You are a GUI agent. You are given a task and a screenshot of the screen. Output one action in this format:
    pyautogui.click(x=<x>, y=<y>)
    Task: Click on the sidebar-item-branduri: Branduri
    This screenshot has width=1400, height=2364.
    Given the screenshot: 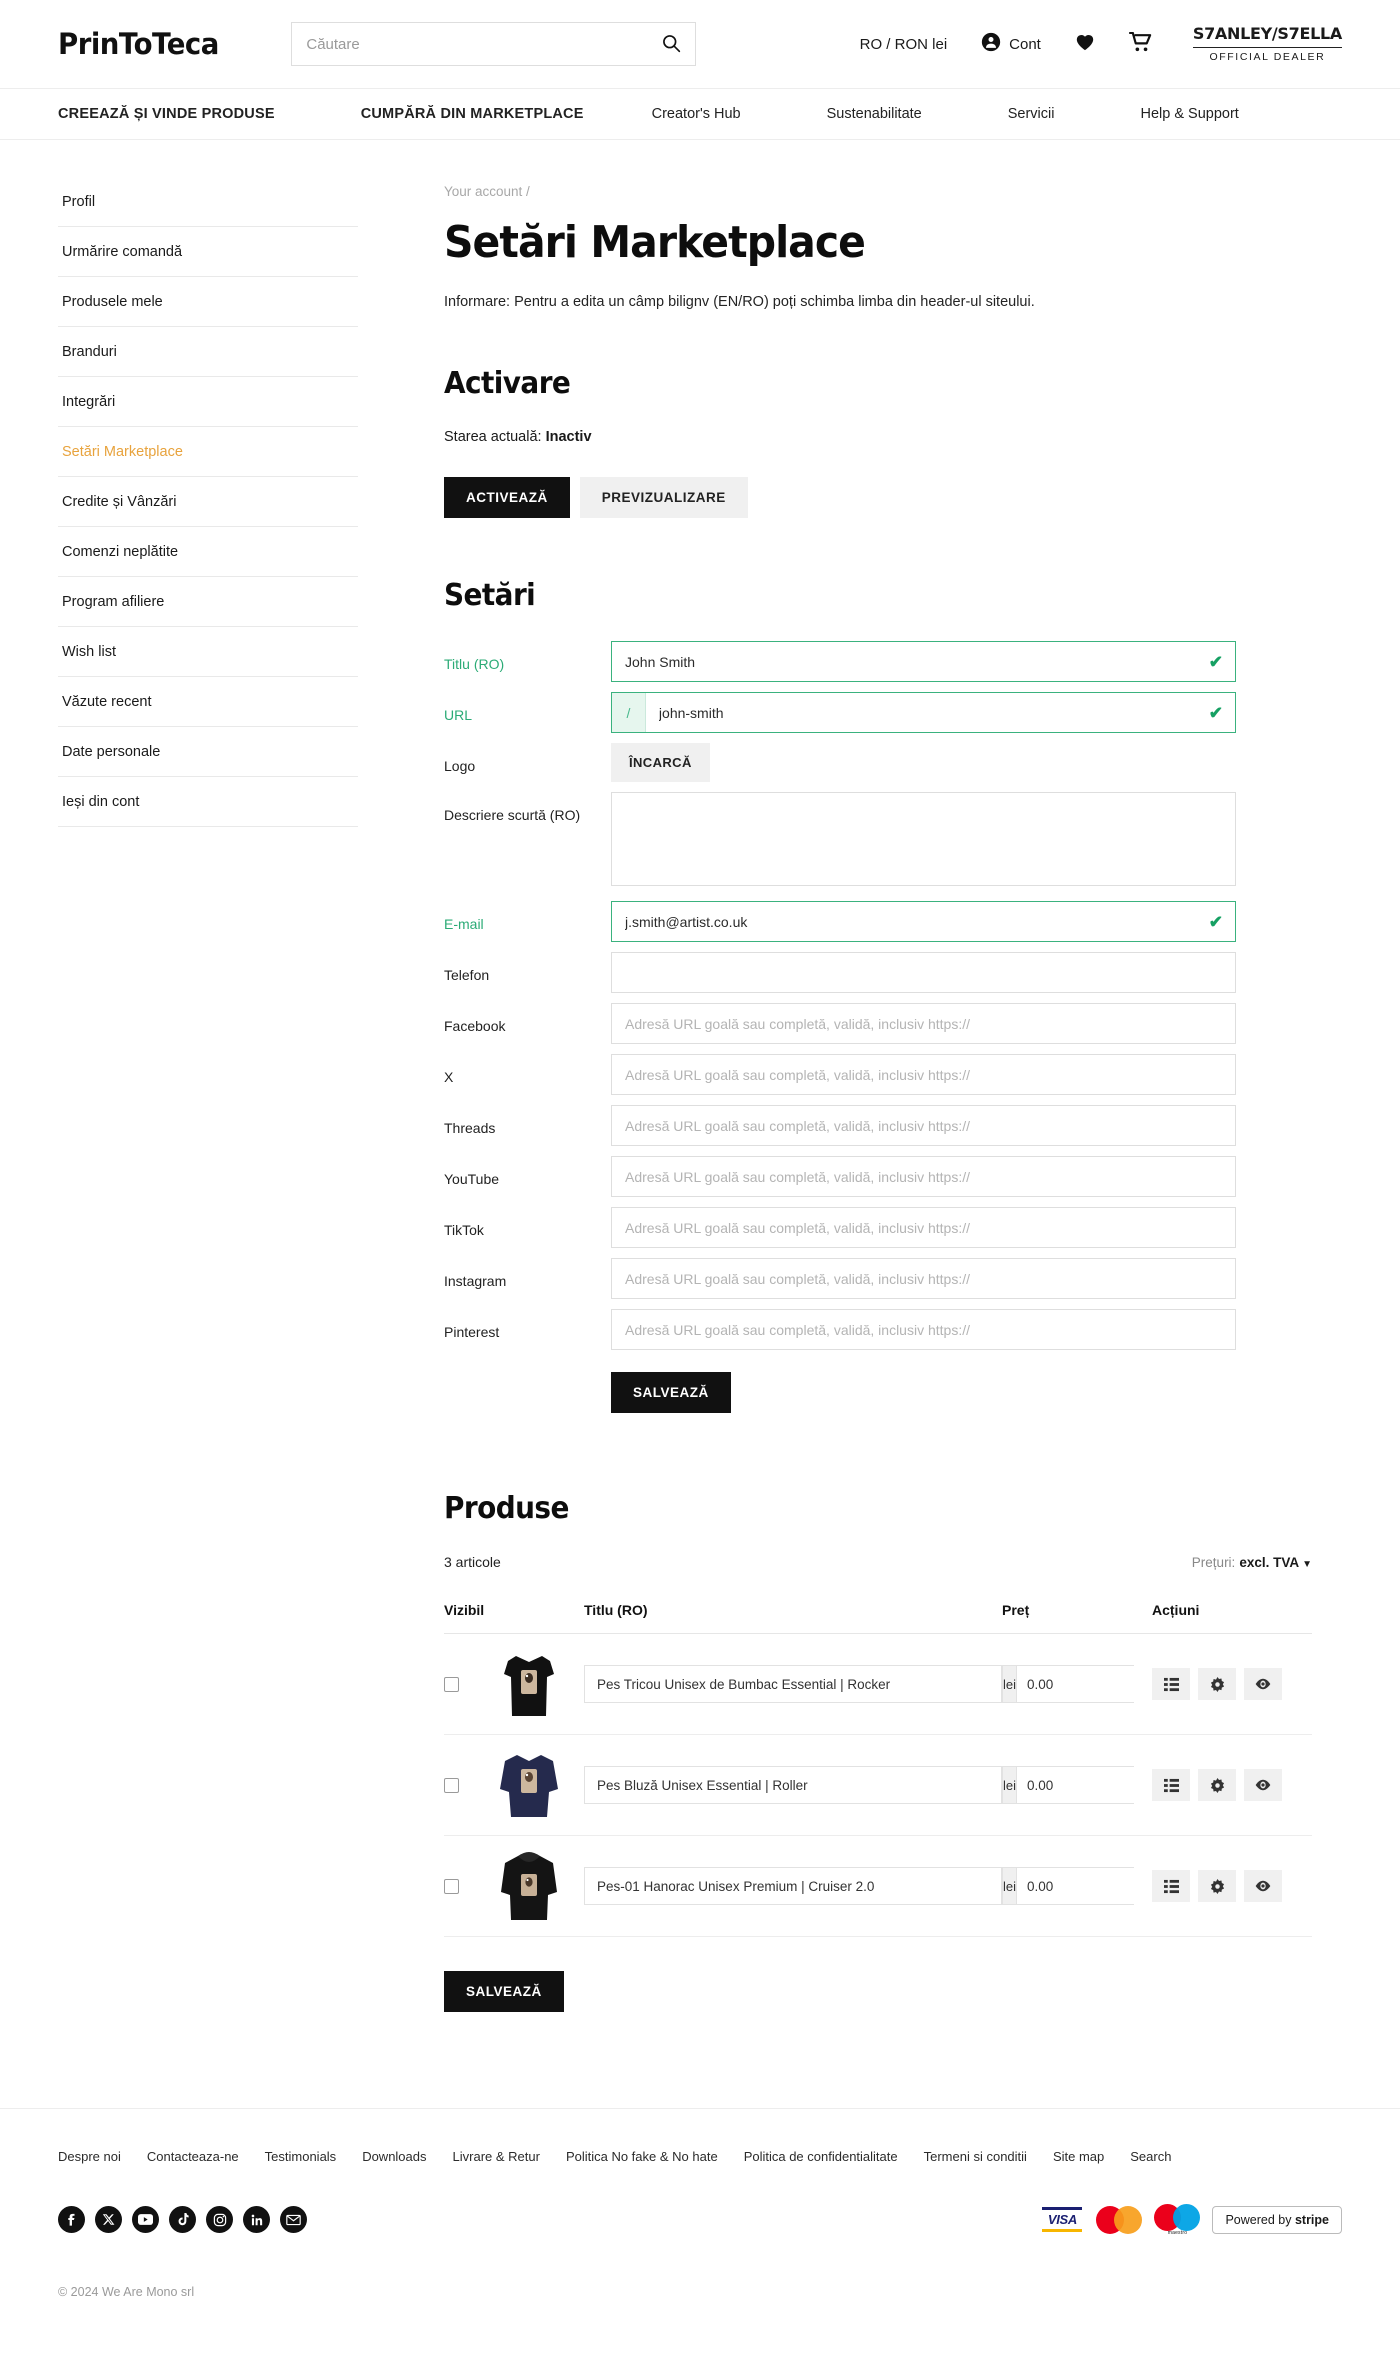 What is the action you would take?
    pyautogui.click(x=208, y=352)
    